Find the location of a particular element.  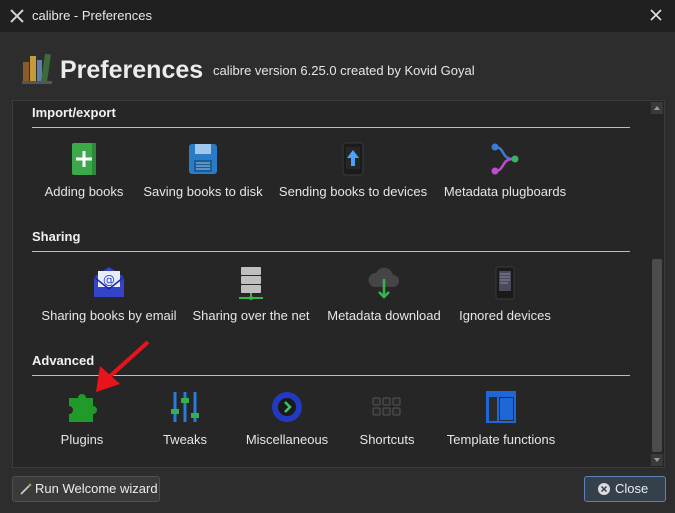

template-icon is located at coordinates (501, 407).